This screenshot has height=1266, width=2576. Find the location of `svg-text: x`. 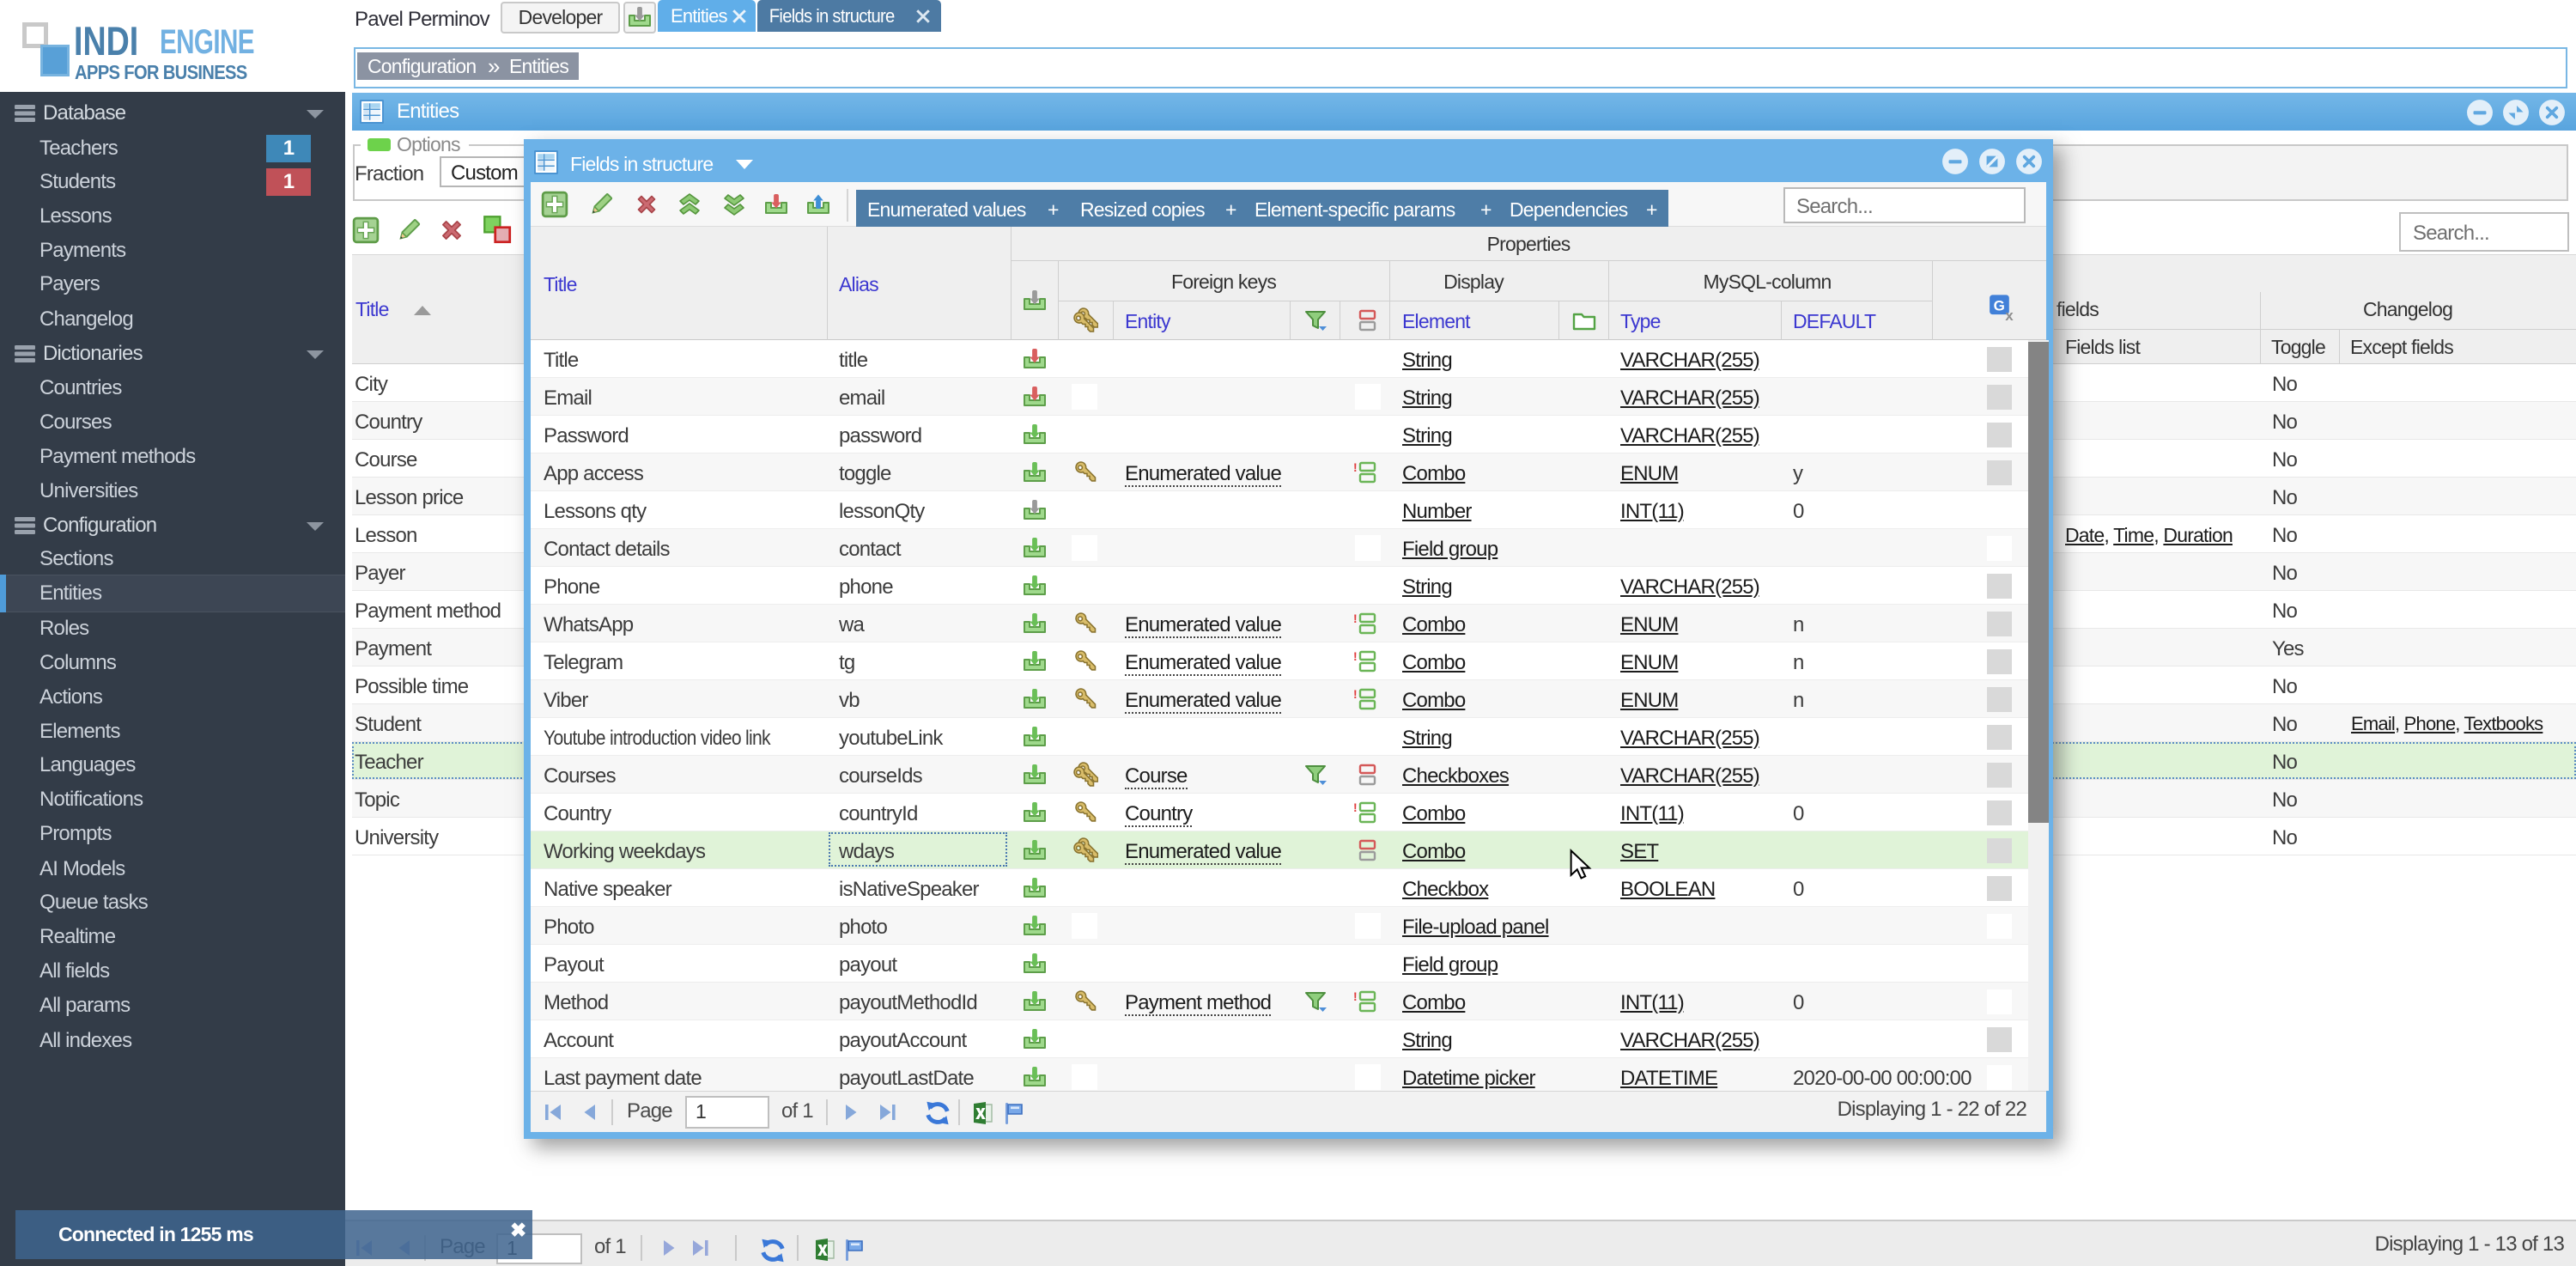

svg-text: x is located at coordinates (2010, 314).